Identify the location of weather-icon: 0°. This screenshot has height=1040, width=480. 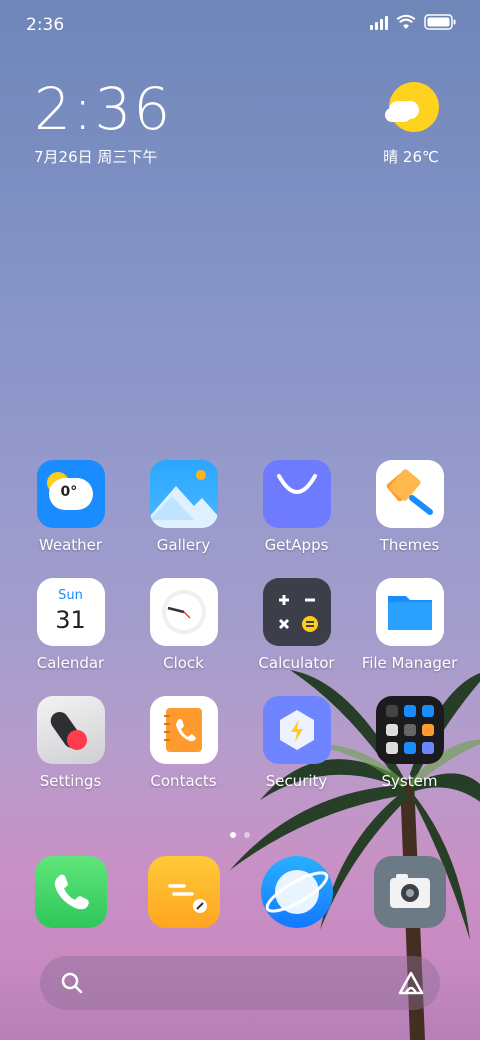
(70, 494).